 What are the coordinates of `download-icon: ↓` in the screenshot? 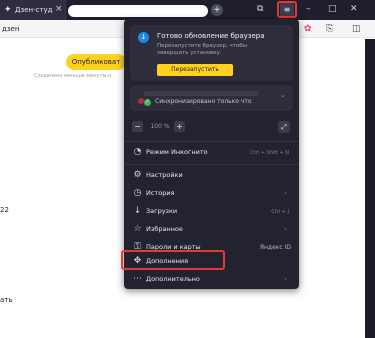 It's located at (137, 211).